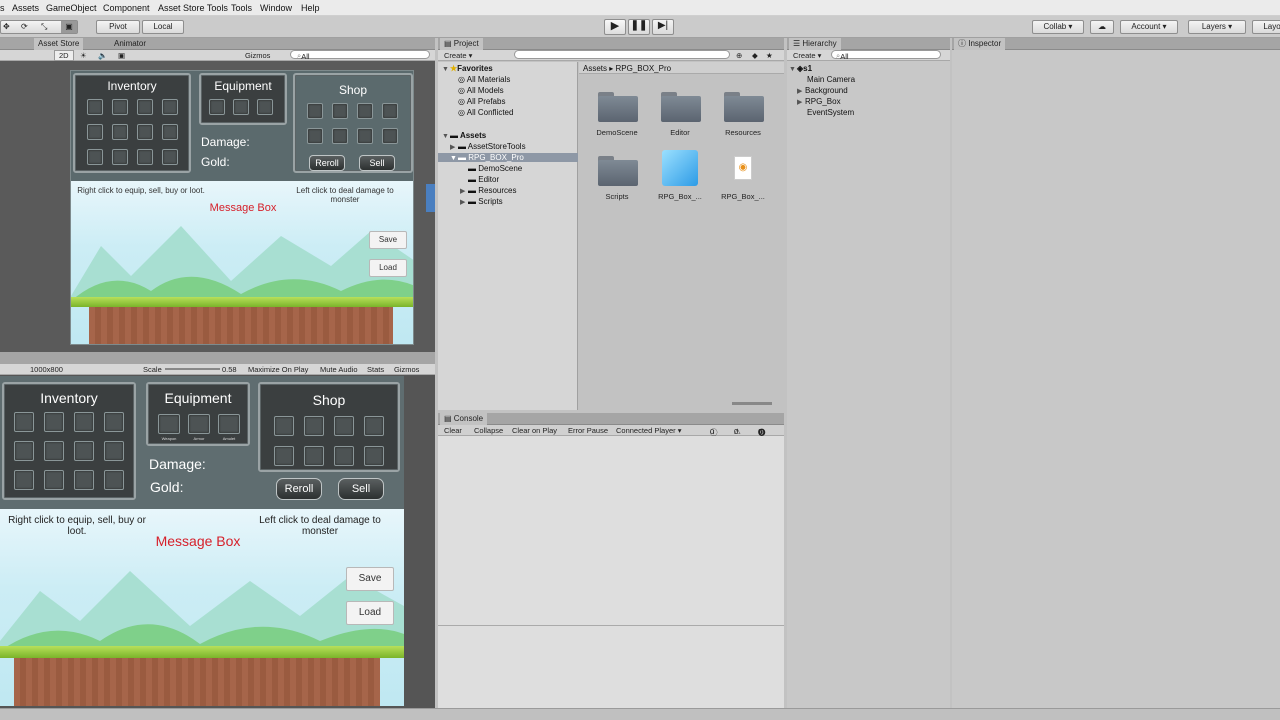  Describe the element at coordinates (406, 369) in the screenshot. I see `game-gizmos: Gizmos` at that location.